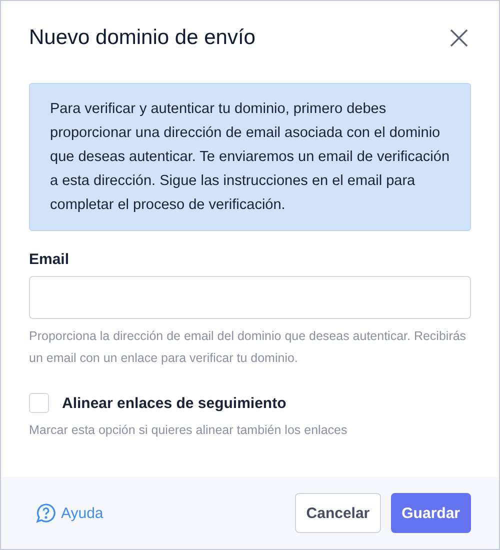 This screenshot has width=500, height=550. Describe the element at coordinates (142, 38) in the screenshot. I see `dialog-title: Nuevo dominio de envío` at that location.